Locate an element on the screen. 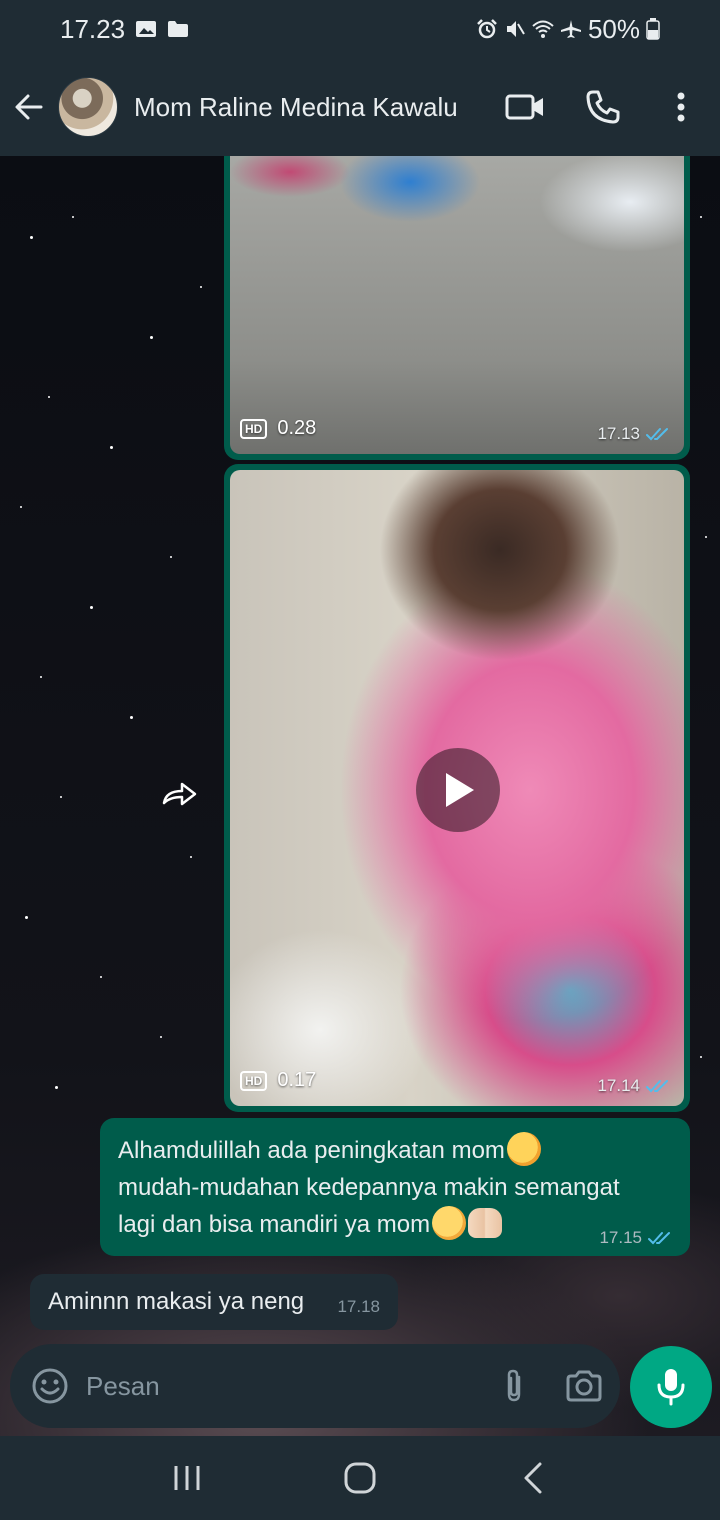 The width and height of the screenshot is (720, 1520). message-time: 17.13 is located at coordinates (618, 433).